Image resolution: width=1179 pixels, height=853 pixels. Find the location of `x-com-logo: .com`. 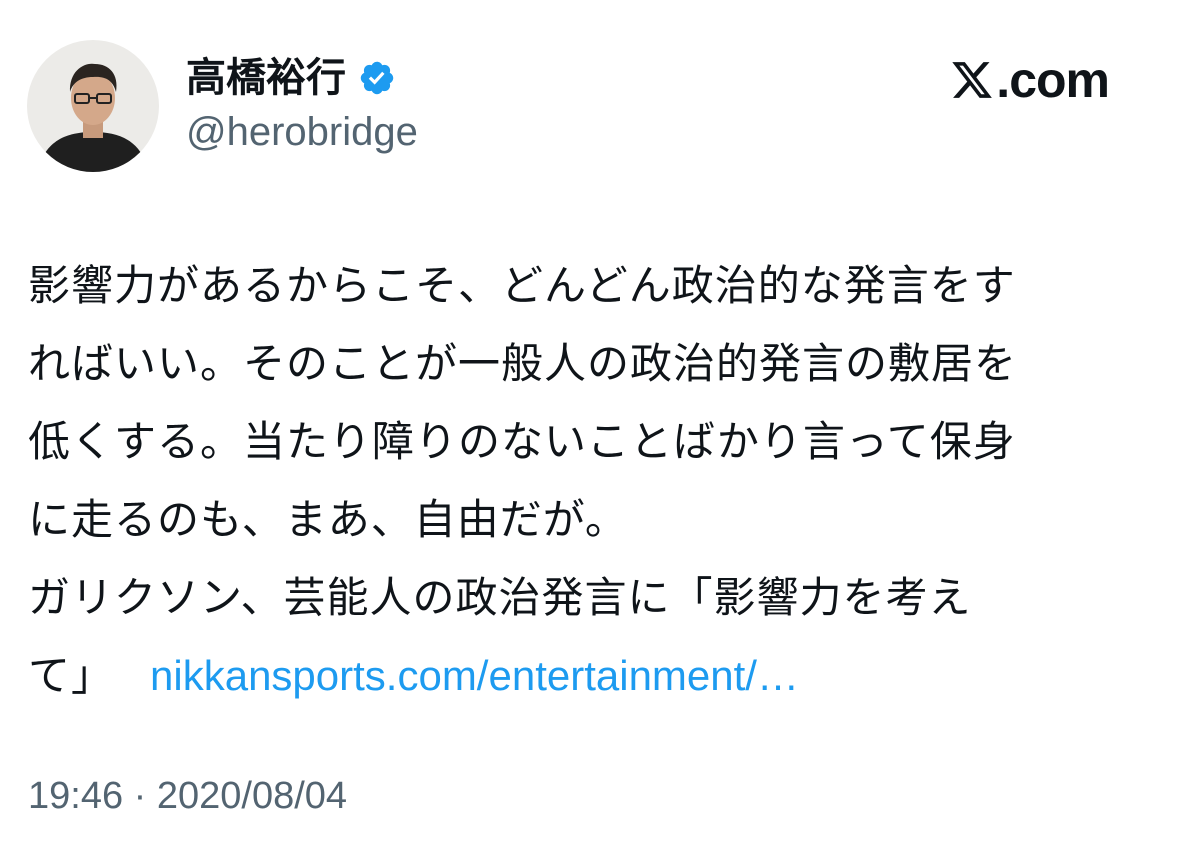

x-com-logo: .com is located at coordinates (1030, 80).